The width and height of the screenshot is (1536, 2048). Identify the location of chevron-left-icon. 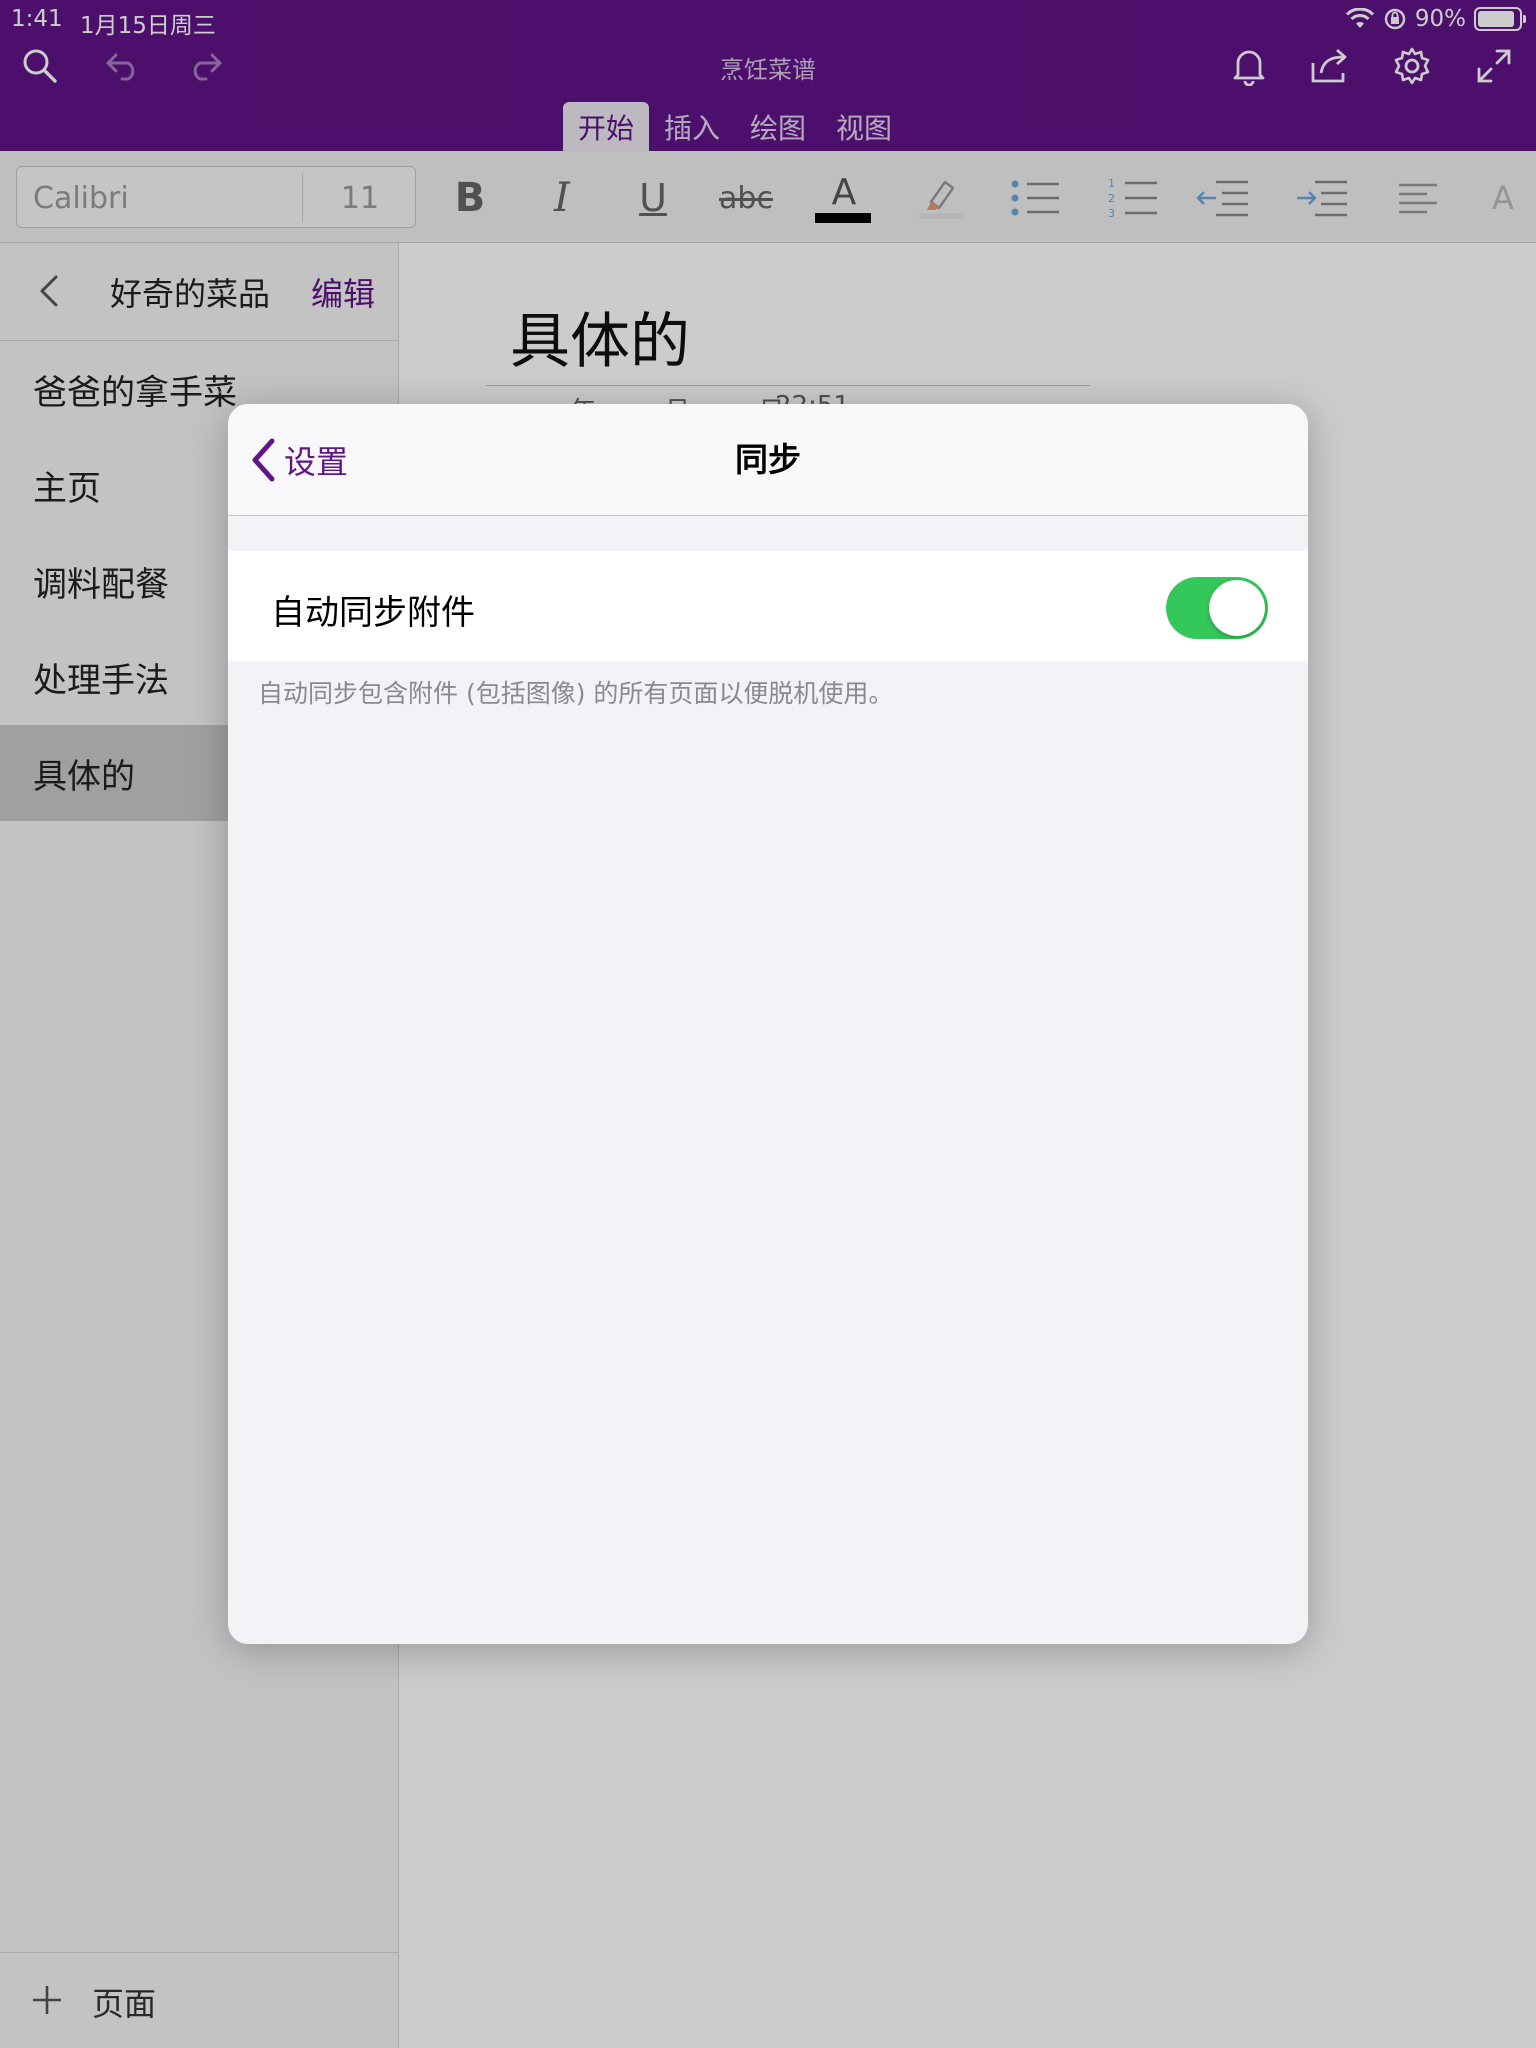
(263, 460).